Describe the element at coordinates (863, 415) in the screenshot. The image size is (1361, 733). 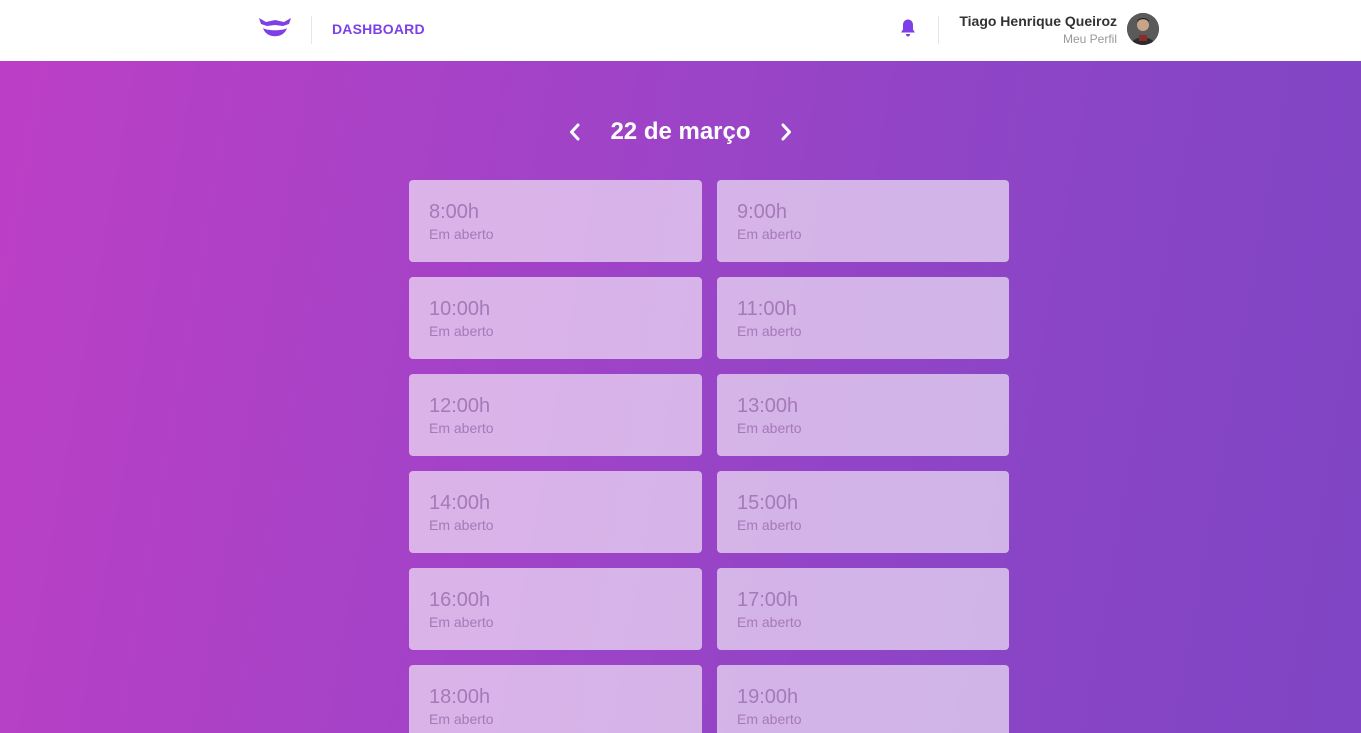
I see `time-slot: 13:00h Em aberto` at that location.